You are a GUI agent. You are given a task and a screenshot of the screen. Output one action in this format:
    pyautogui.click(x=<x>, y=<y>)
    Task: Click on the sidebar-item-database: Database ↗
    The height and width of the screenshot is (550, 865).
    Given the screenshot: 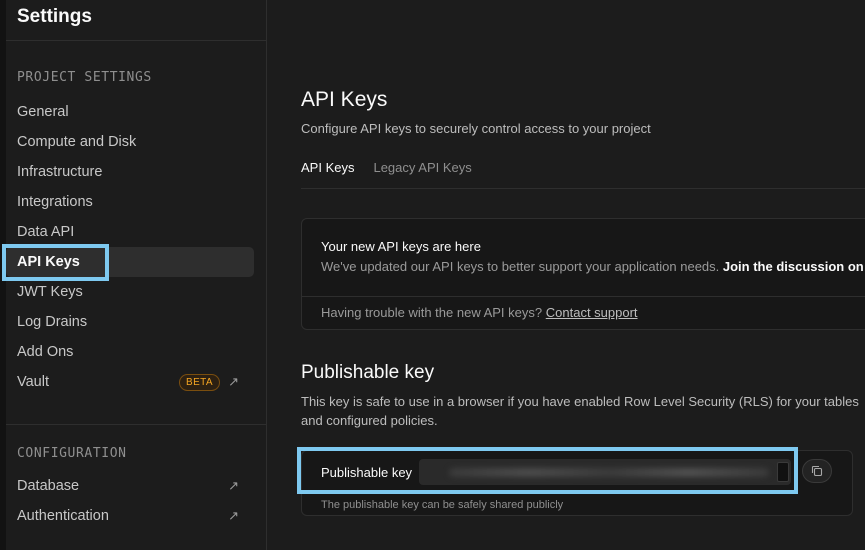 What is the action you would take?
    pyautogui.click(x=130, y=486)
    